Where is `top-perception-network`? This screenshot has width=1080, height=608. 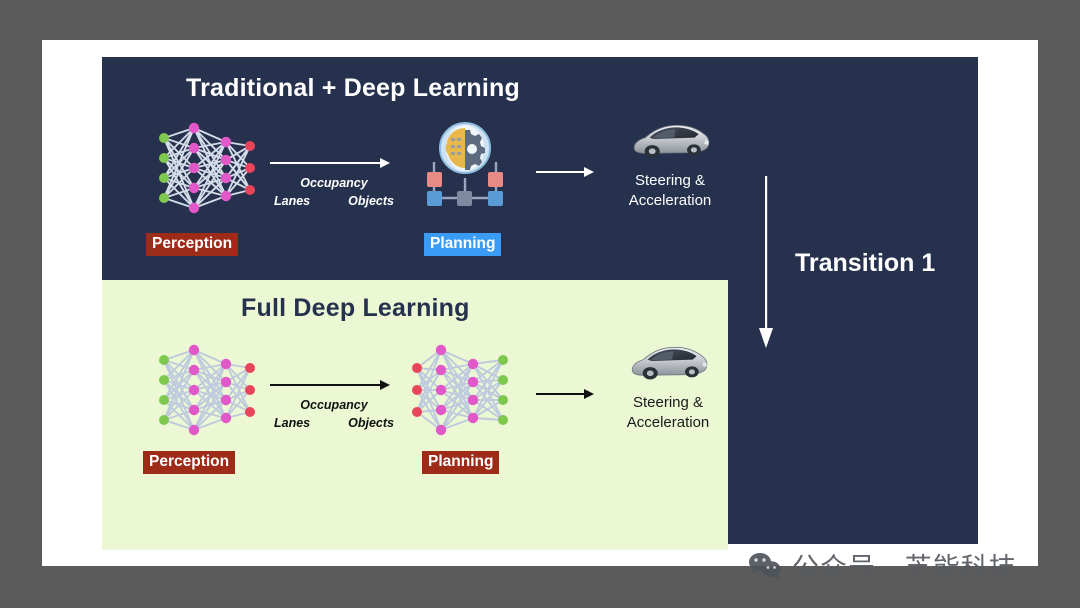 top-perception-network is located at coordinates (205, 168).